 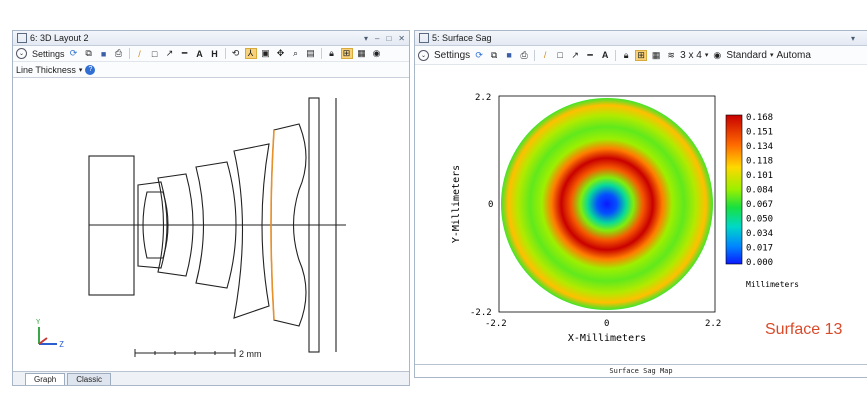 I want to click on axis-triad: Y Z, so click(x=50, y=333).